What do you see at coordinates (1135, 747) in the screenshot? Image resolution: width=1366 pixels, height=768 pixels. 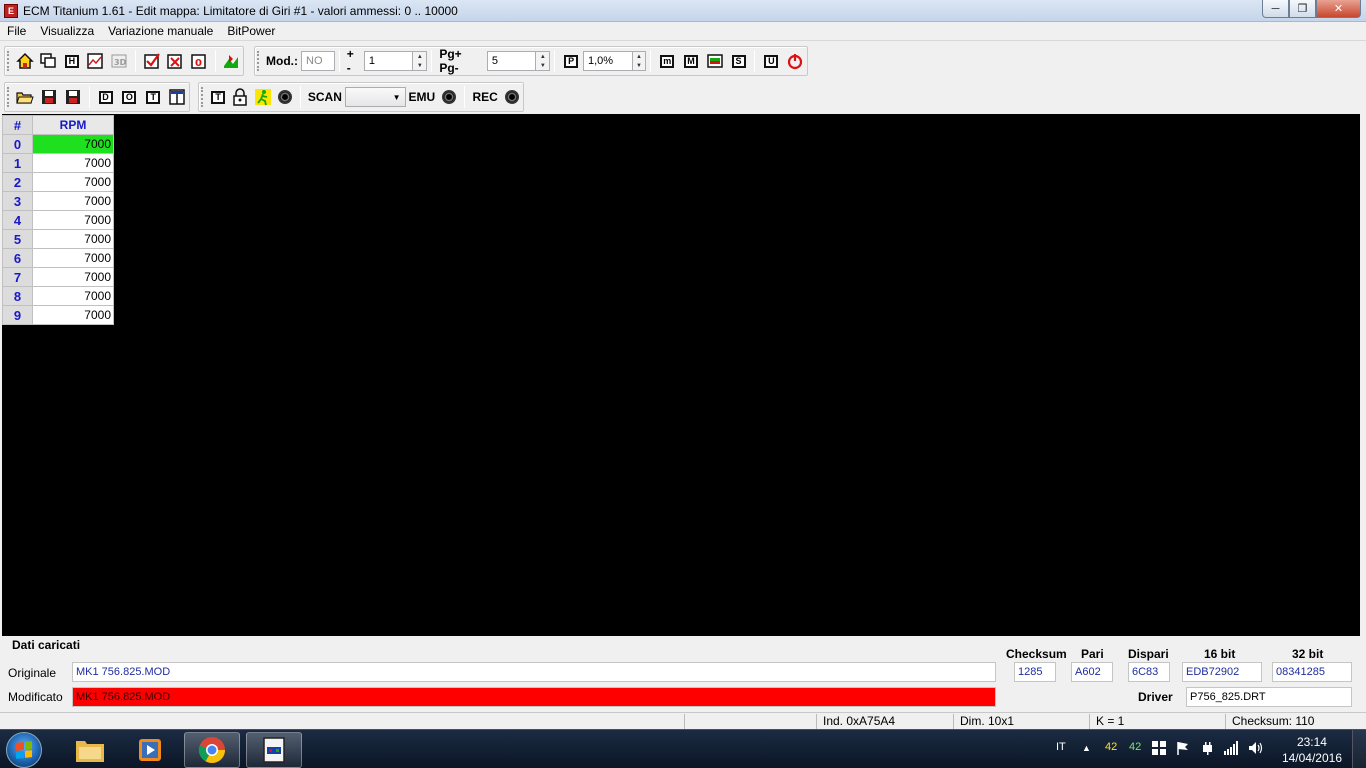 I see `tray-temp-2: 42` at bounding box center [1135, 747].